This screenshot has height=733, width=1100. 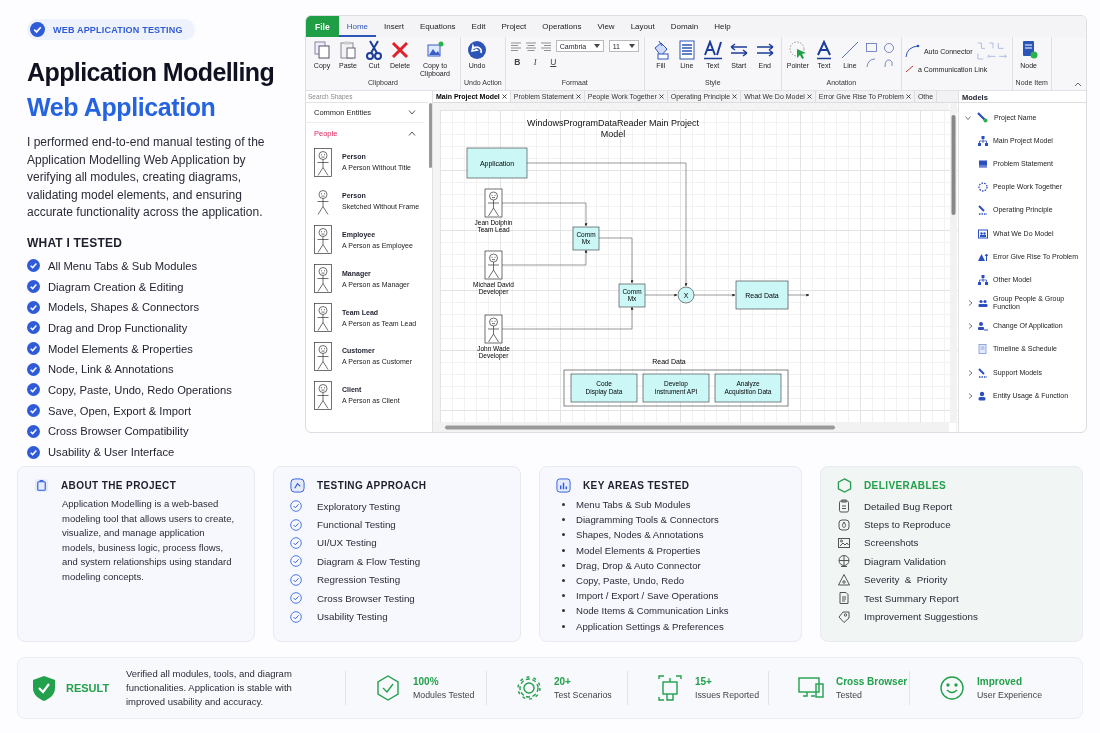 I want to click on gear-icon, so click(x=529, y=688).